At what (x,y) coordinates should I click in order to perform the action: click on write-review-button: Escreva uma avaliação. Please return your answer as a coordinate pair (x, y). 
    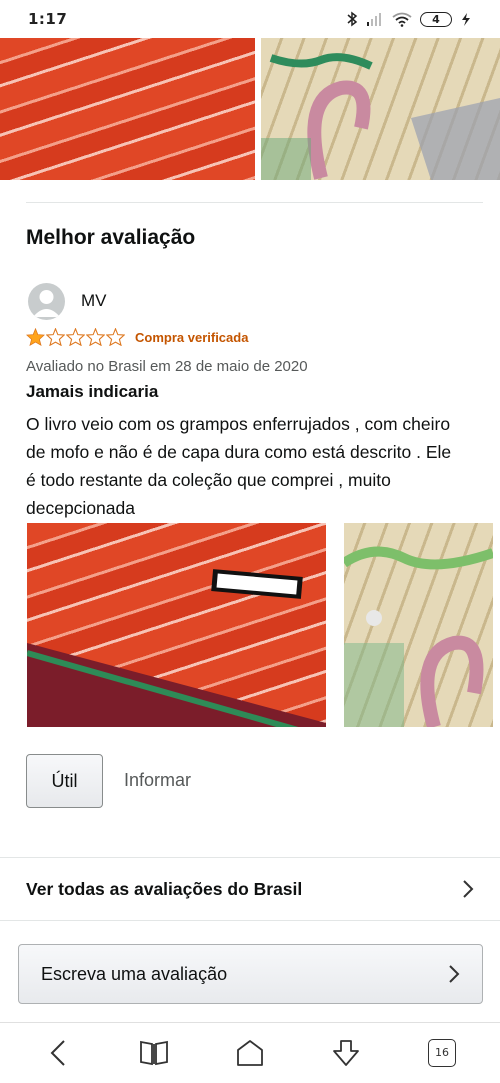
    Looking at the image, I should click on (250, 974).